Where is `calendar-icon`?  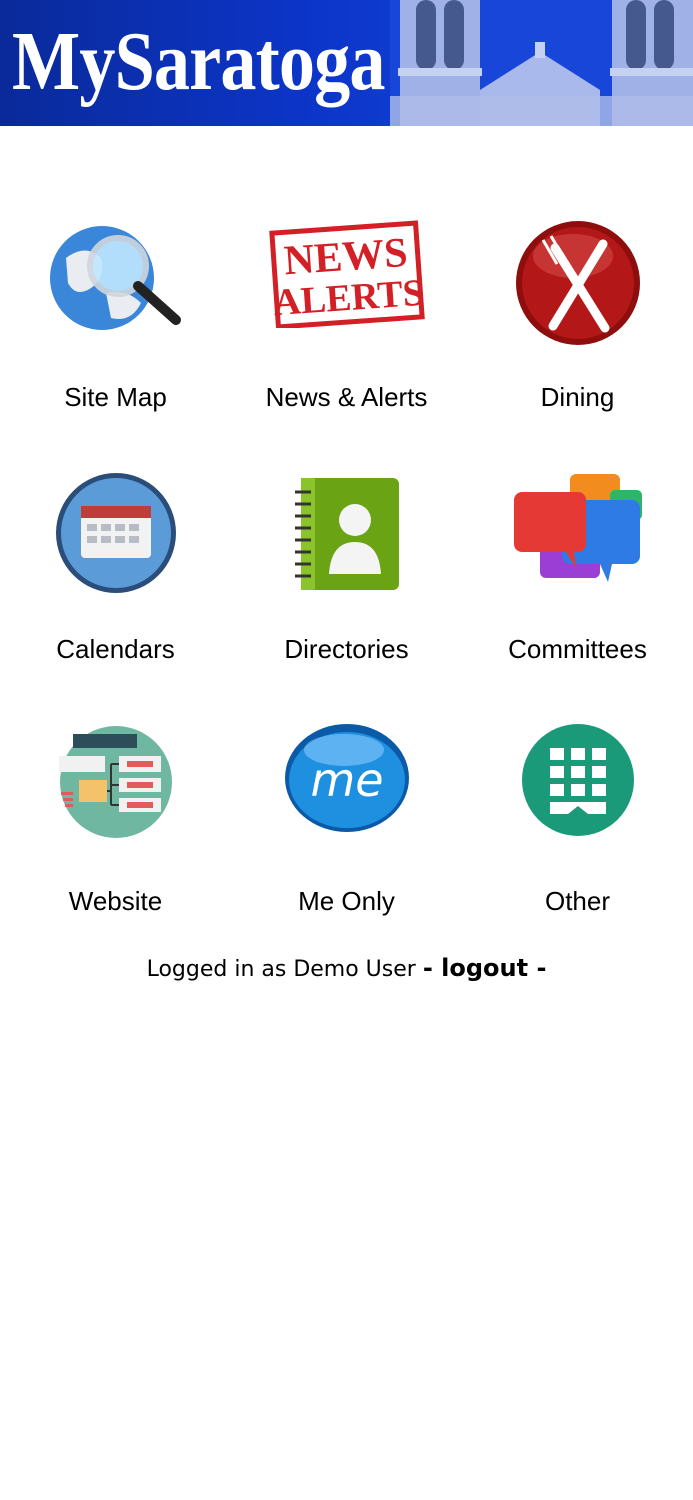
calendar-icon is located at coordinates (115, 533).